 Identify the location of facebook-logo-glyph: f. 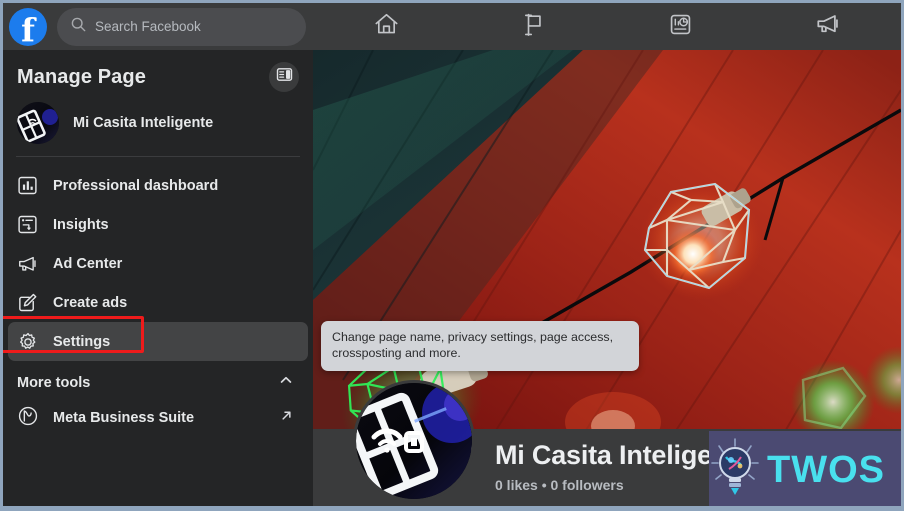
(28, 30).